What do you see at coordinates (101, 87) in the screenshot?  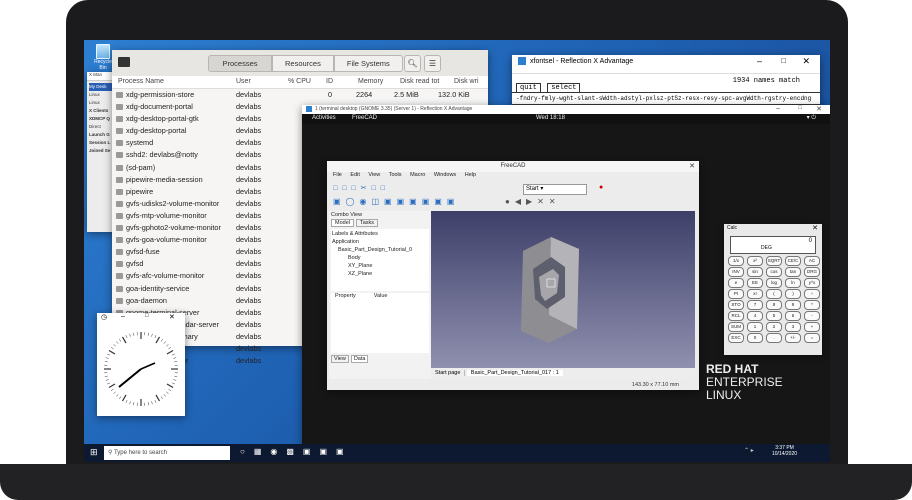 I see `x-manager-item: My Desk` at bounding box center [101, 87].